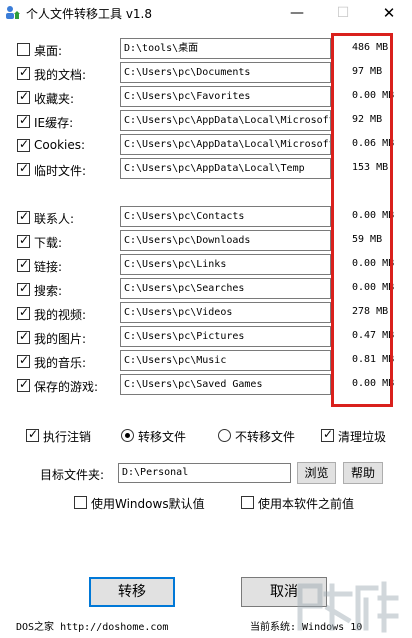  Describe the element at coordinates (204, 473) in the screenshot. I see `target-folder-input: D:\Personal` at that location.